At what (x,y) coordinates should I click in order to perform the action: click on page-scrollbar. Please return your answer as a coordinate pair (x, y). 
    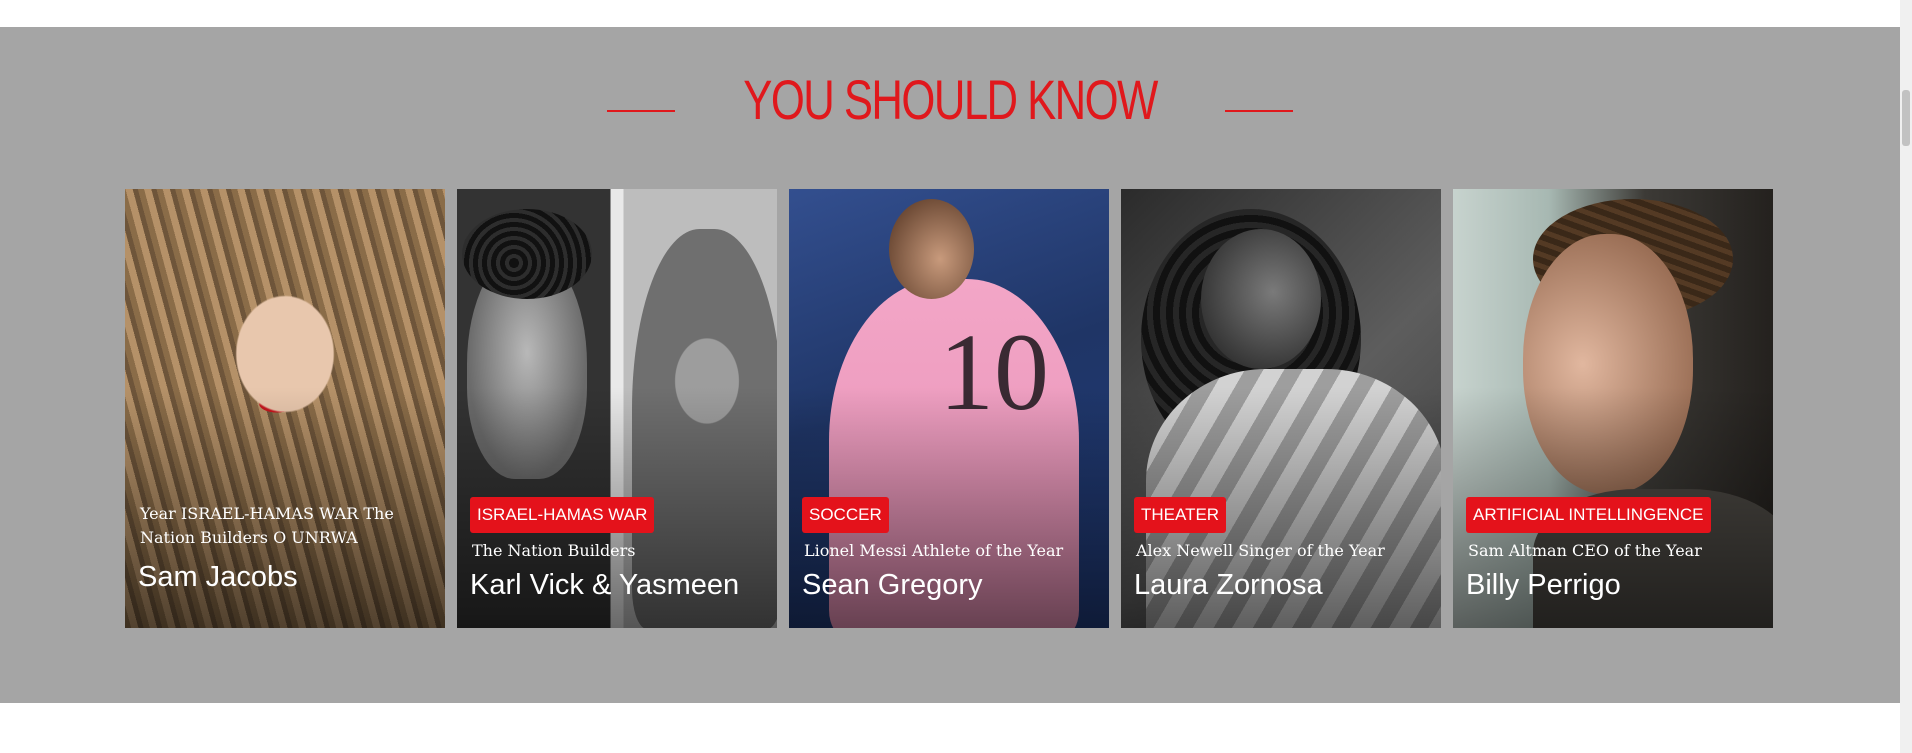
    Looking at the image, I should click on (1906, 376).